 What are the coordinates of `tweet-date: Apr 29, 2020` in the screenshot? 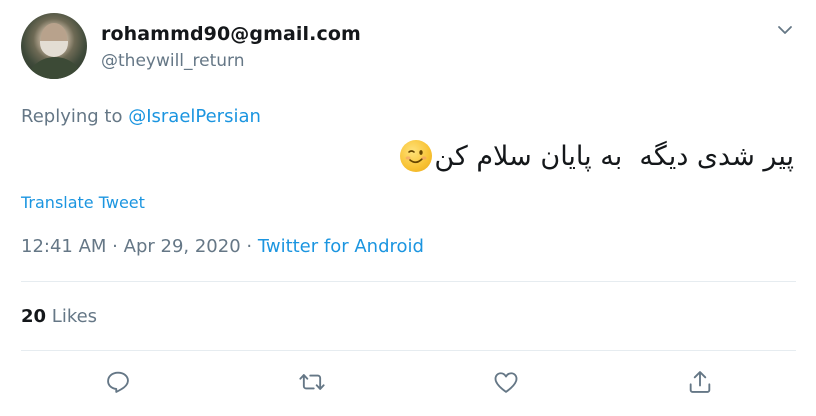 It's located at (182, 246).